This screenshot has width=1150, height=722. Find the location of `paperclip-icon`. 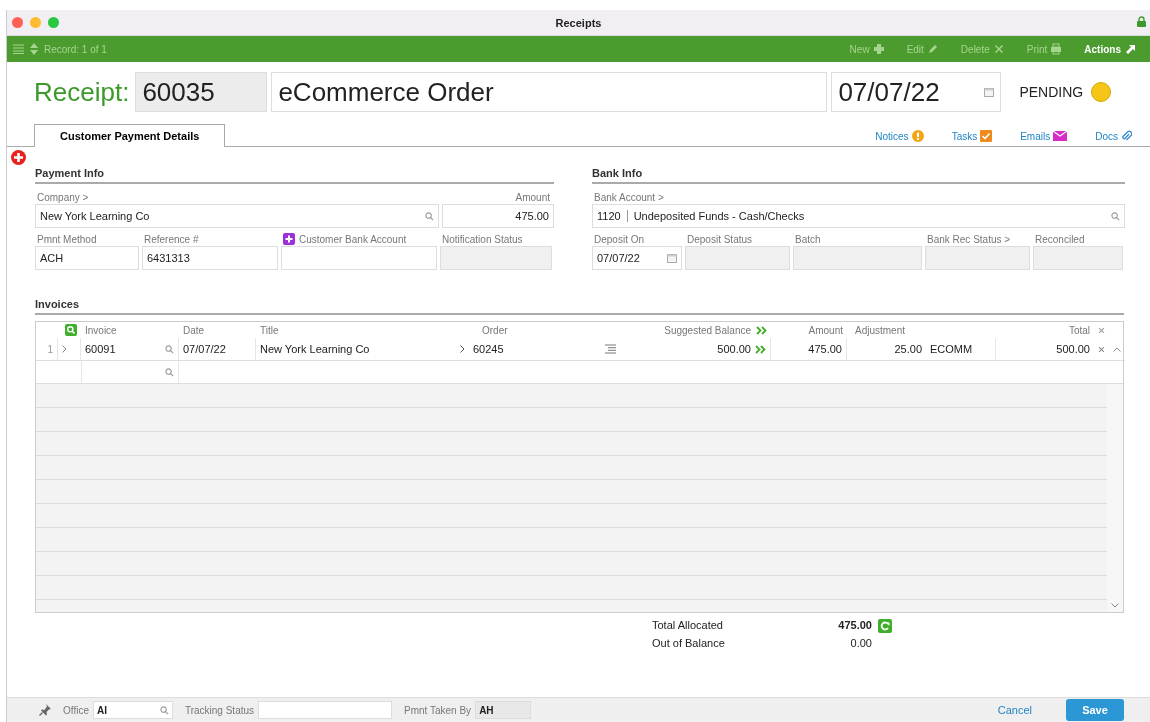

paperclip-icon is located at coordinates (1126, 136).